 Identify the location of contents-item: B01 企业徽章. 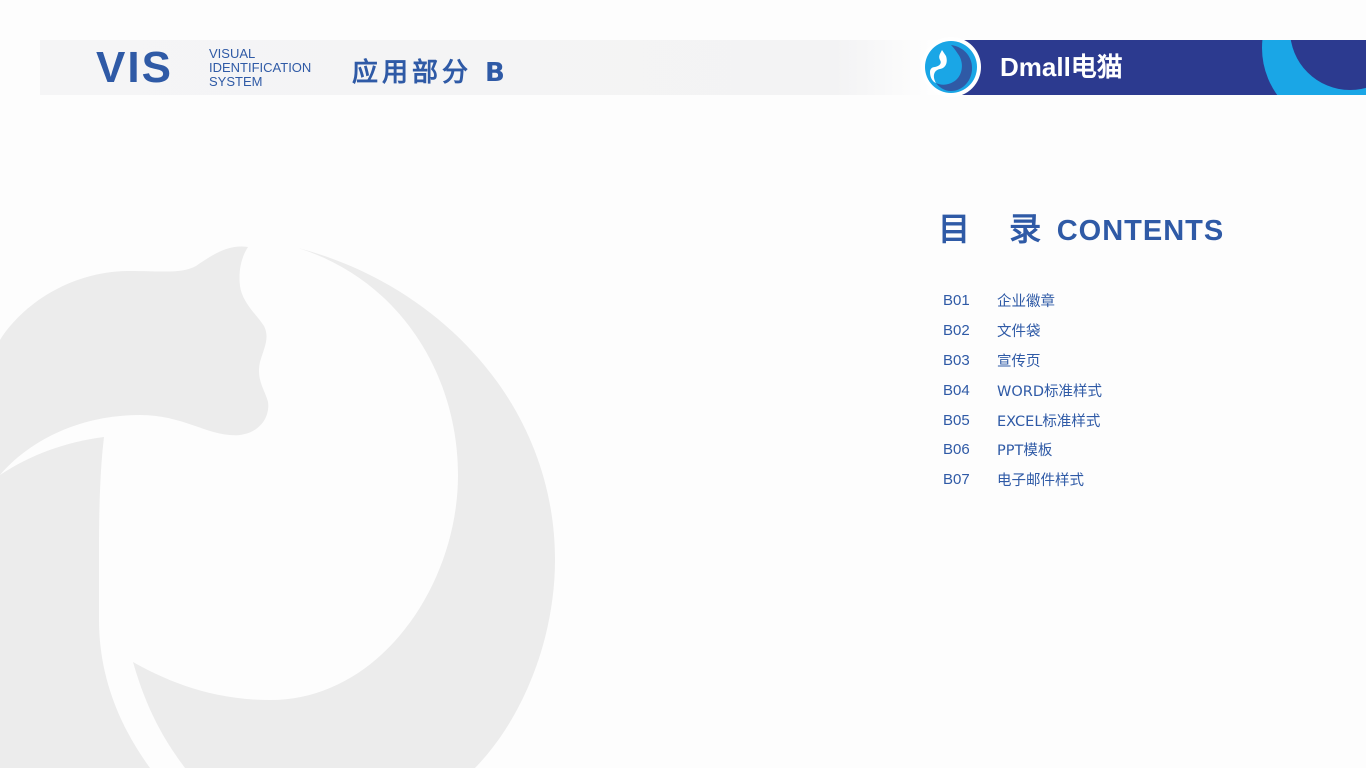
(1022, 301).